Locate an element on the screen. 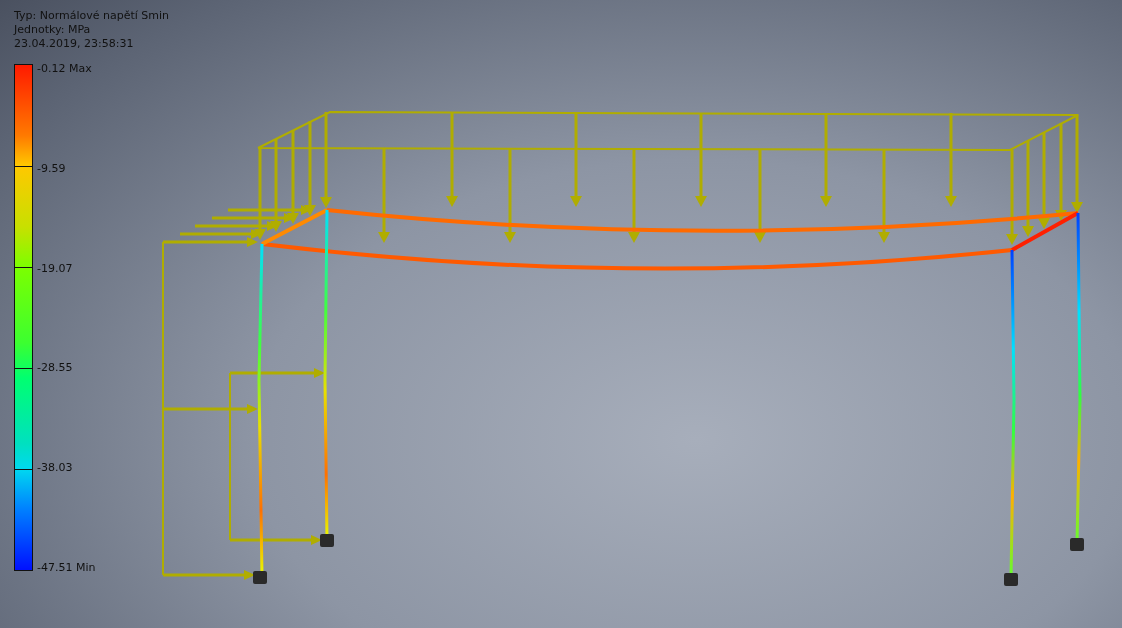 This screenshot has width=1122, height=628. result-type-label: Typ: Normálové napětí Smin is located at coordinates (92, 16).